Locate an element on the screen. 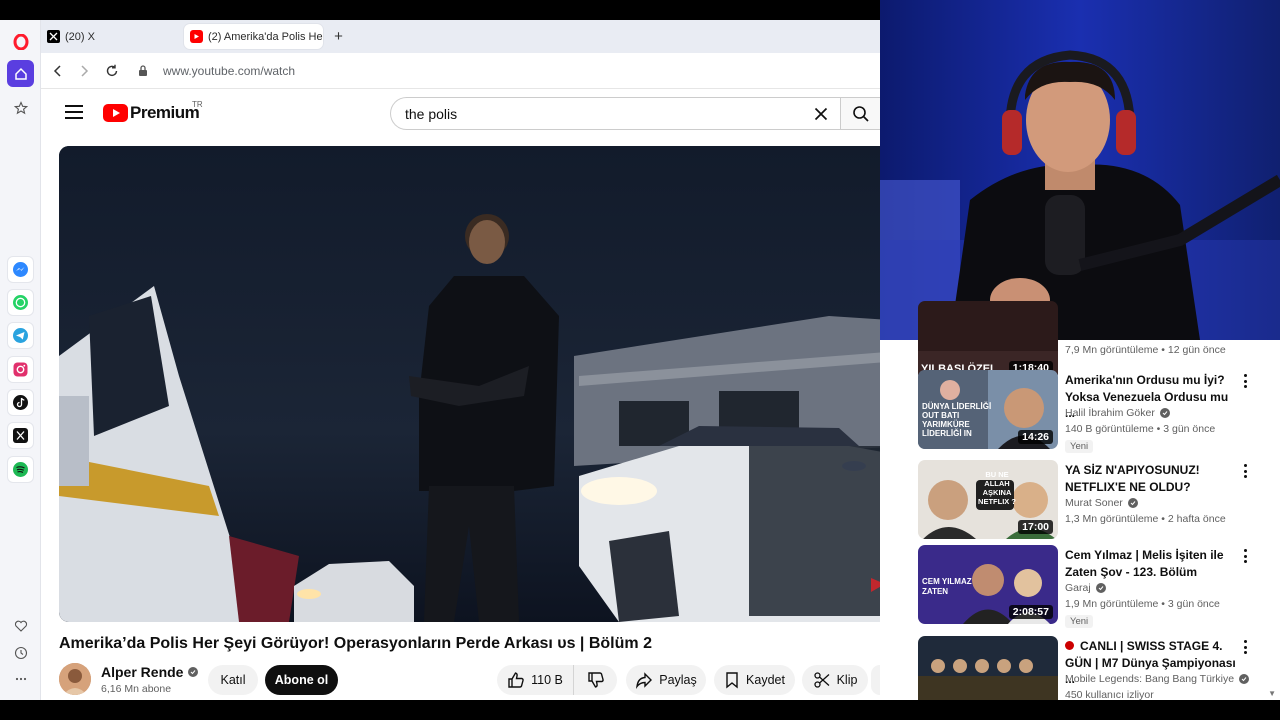  share-icon is located at coordinates (644, 680).